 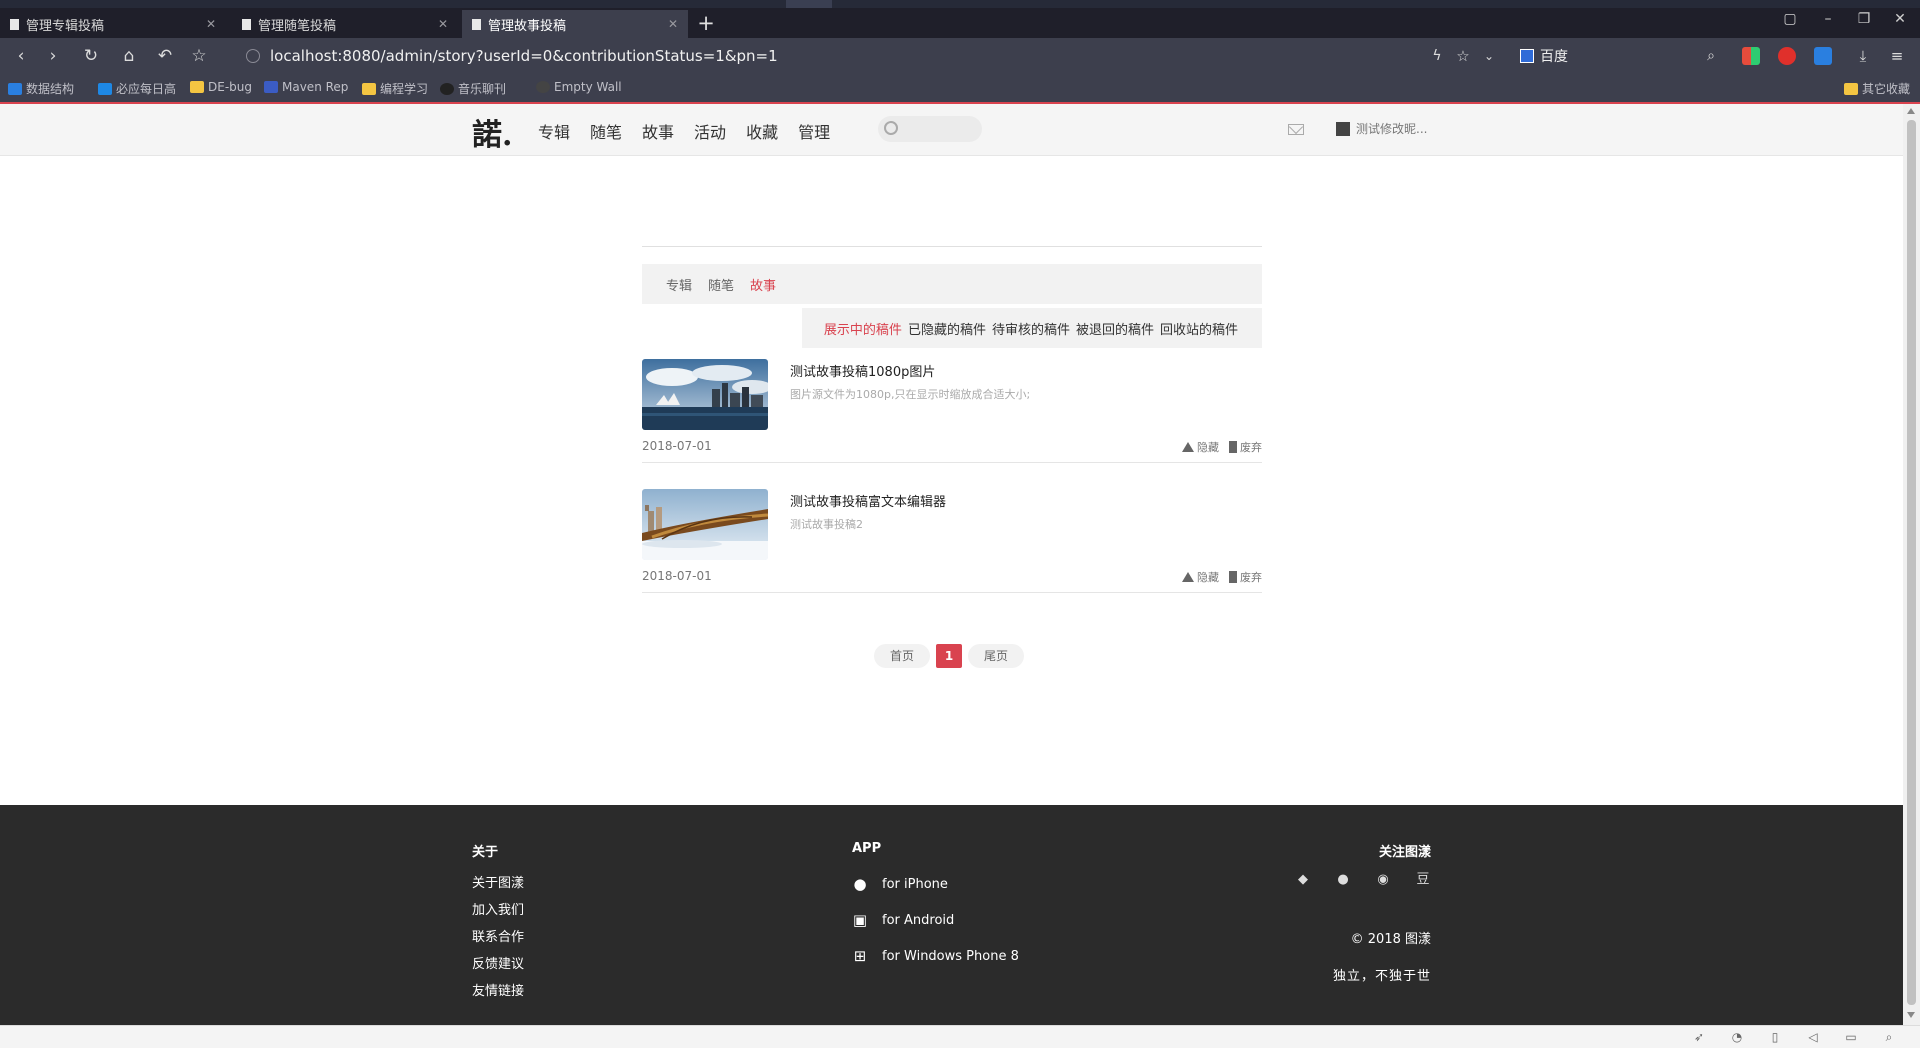 I want to click on back-icon: ‹, so click(x=21, y=56).